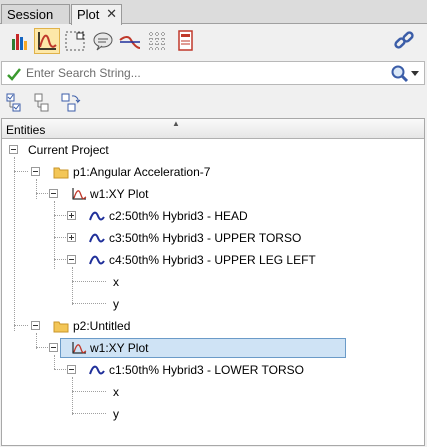 The image size is (427, 447). I want to click on bar-chart-icon, so click(19, 42).